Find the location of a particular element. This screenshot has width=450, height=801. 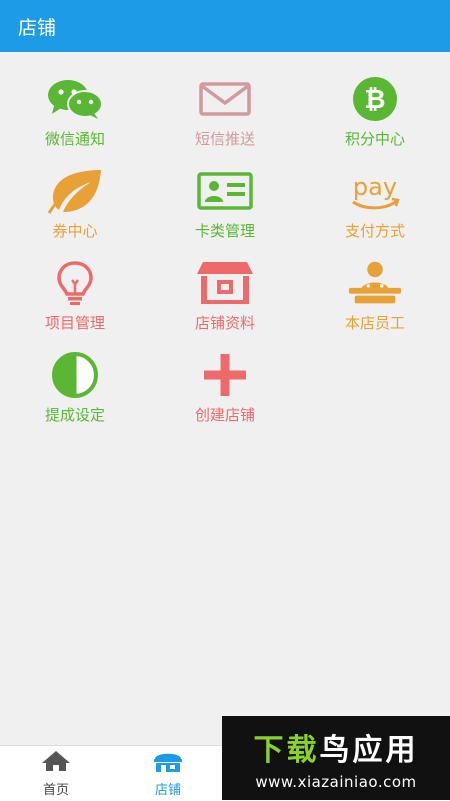

nav-home: 首页 is located at coordinates (56, 773).